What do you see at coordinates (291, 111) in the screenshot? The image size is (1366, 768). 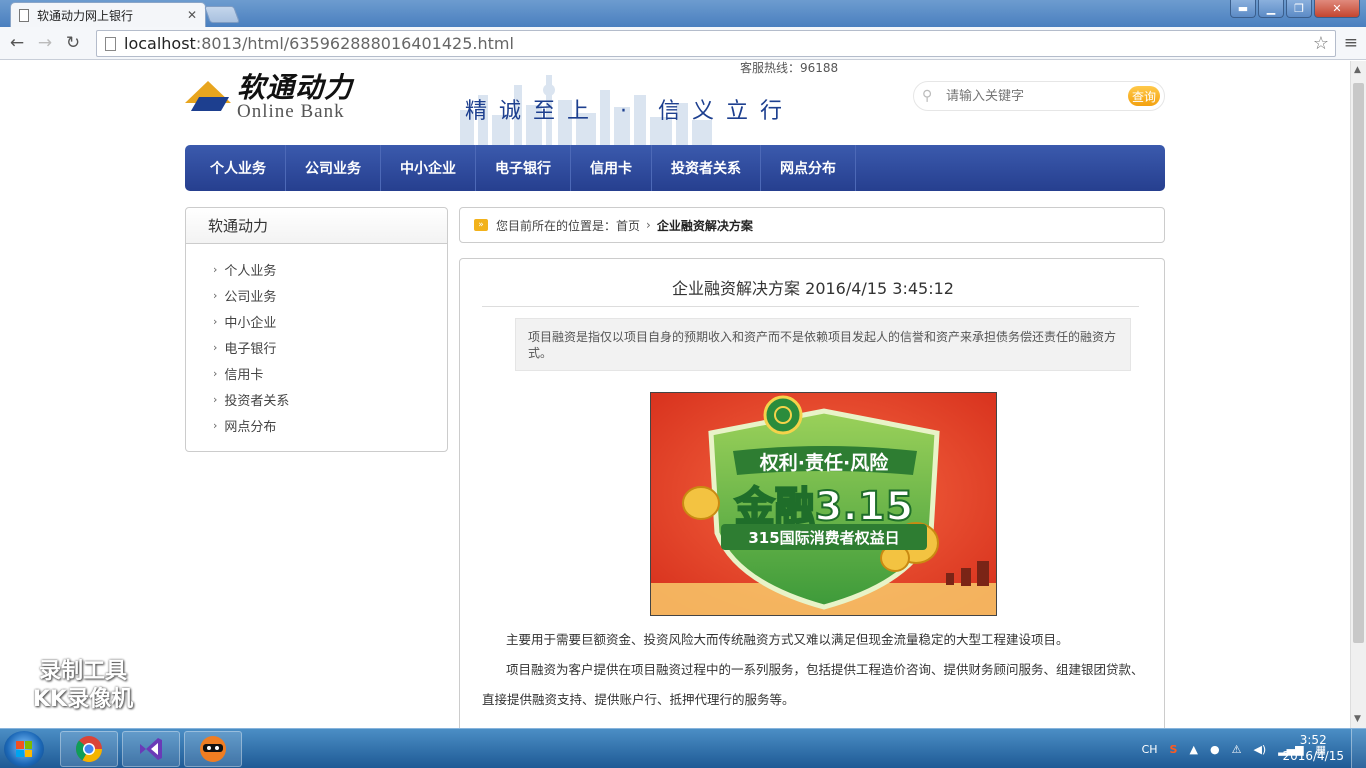 I see `logo-subtitle: Online Bank` at bounding box center [291, 111].